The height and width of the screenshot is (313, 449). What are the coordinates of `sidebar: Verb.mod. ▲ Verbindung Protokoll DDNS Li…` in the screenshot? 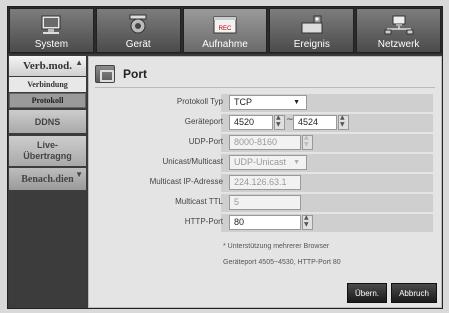 It's located at (47, 182).